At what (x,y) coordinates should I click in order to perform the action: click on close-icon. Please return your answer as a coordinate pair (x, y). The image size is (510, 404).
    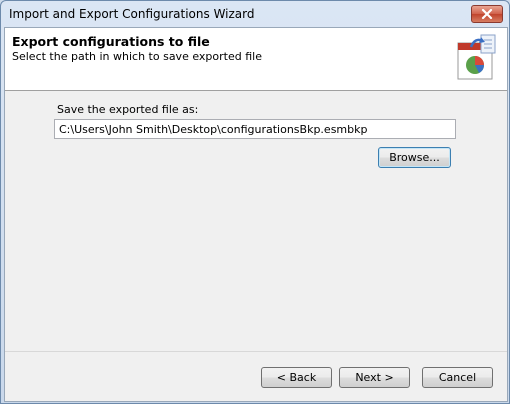
    Looking at the image, I should click on (487, 14).